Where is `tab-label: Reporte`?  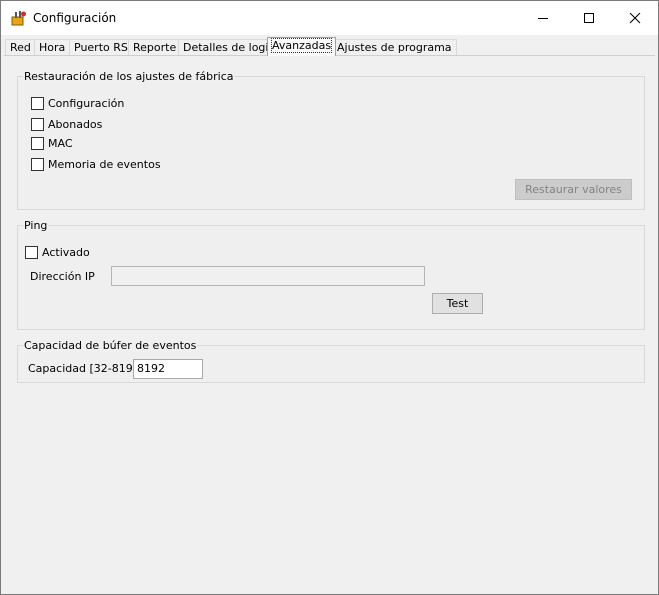
tab-label: Reporte is located at coordinates (155, 47).